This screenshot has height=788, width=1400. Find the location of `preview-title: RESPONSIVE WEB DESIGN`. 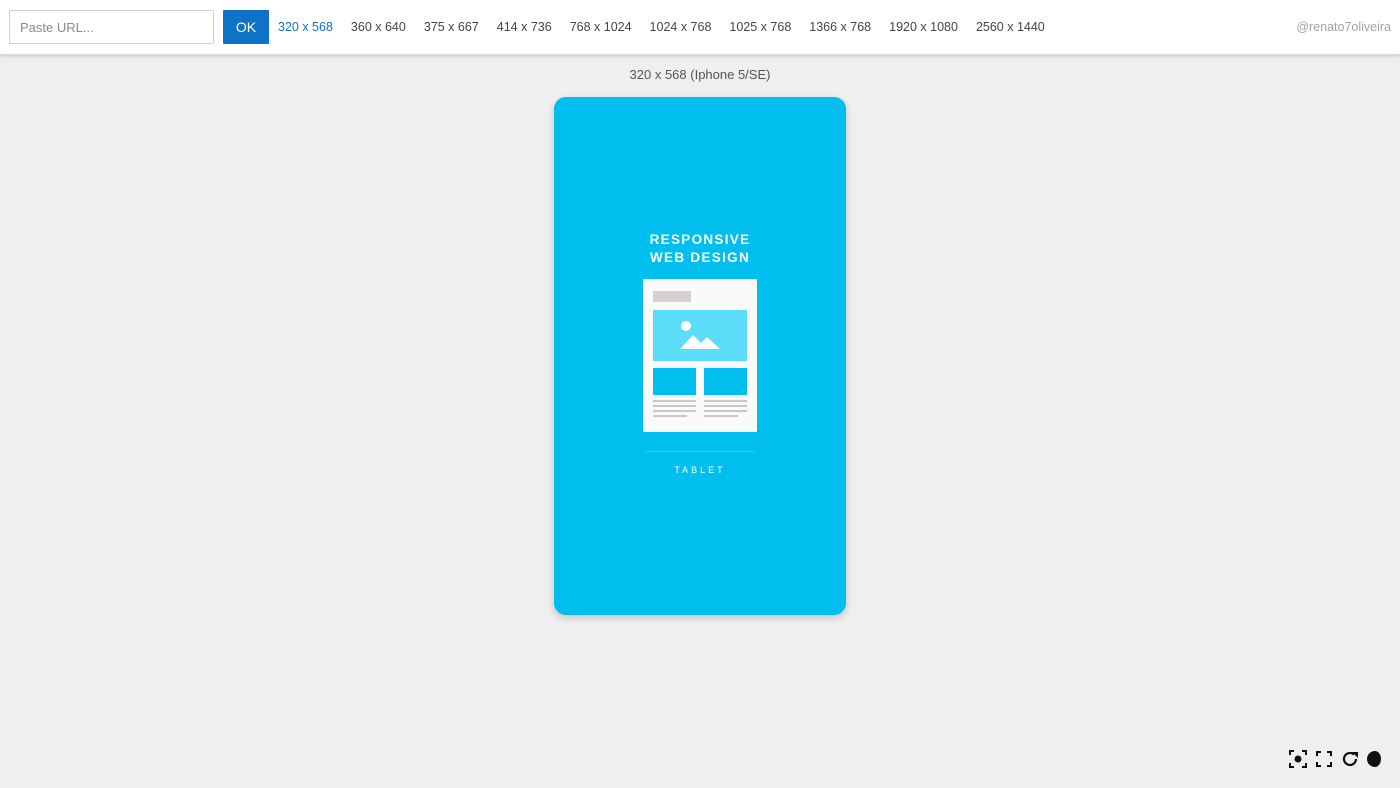

preview-title: RESPONSIVE WEB DESIGN is located at coordinates (700, 249).